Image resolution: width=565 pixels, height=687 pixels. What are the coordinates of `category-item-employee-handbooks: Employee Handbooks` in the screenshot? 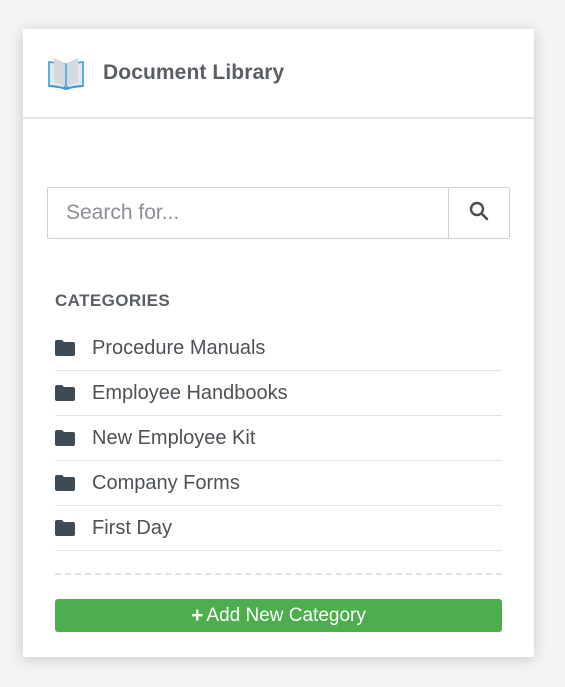 It's located at (278, 393).